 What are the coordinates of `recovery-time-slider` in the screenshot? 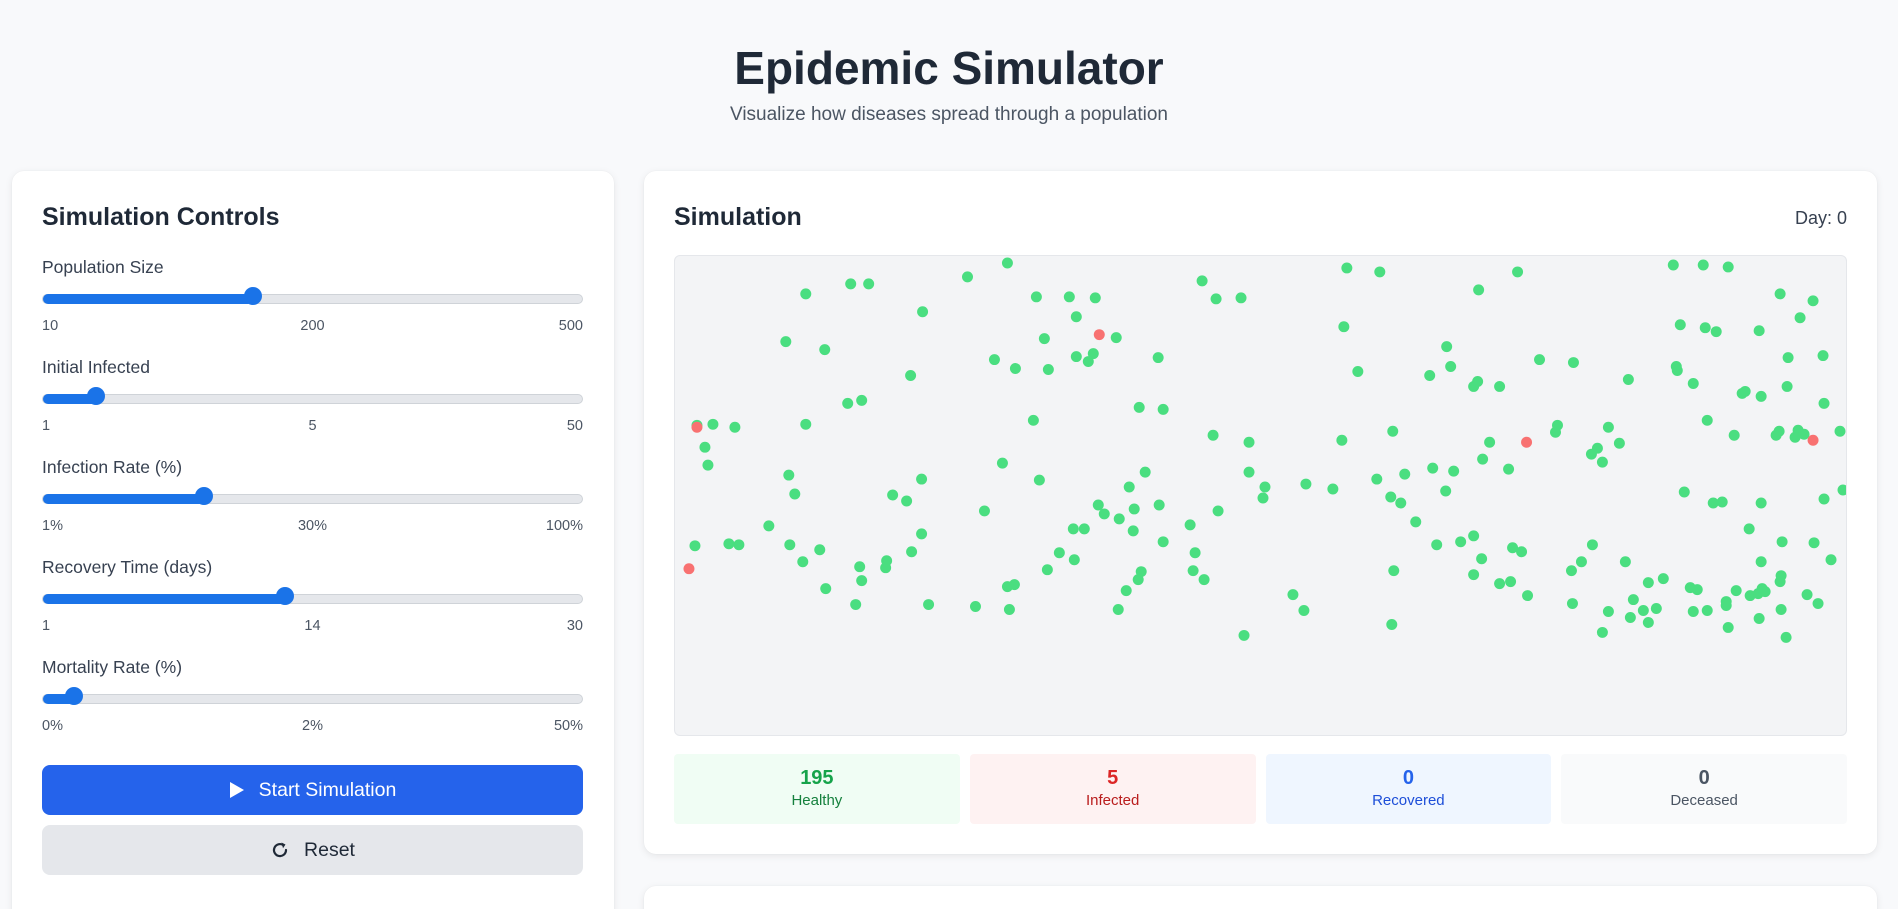 It's located at (312, 599).